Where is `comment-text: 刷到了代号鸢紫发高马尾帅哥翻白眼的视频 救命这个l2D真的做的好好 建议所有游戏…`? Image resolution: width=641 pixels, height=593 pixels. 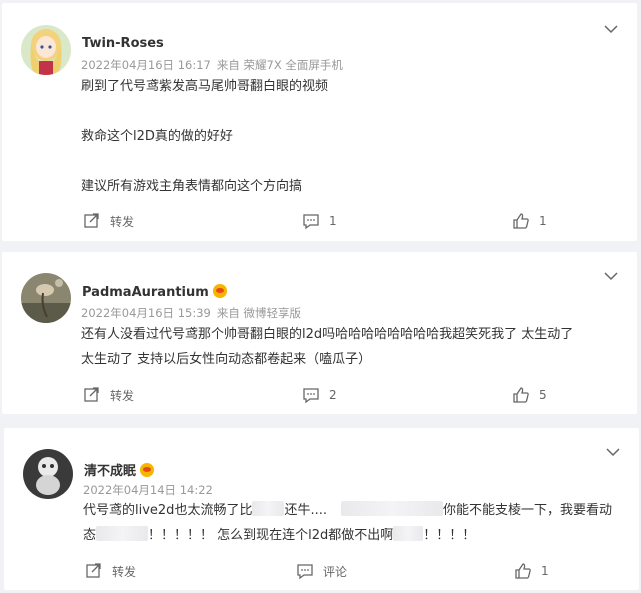
comment-text: 刷到了代号鸢紫发高马尾帅哥翻白眼的视频 救命这个l2D真的做的好好 建议所有游戏… is located at coordinates (204, 136).